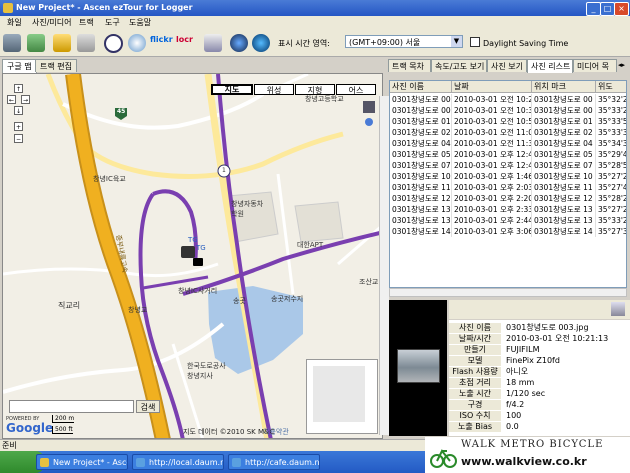 The image size is (630, 473). What do you see at coordinates (310, 245) in the screenshot?
I see `map-label: 대한APT` at bounding box center [310, 245].